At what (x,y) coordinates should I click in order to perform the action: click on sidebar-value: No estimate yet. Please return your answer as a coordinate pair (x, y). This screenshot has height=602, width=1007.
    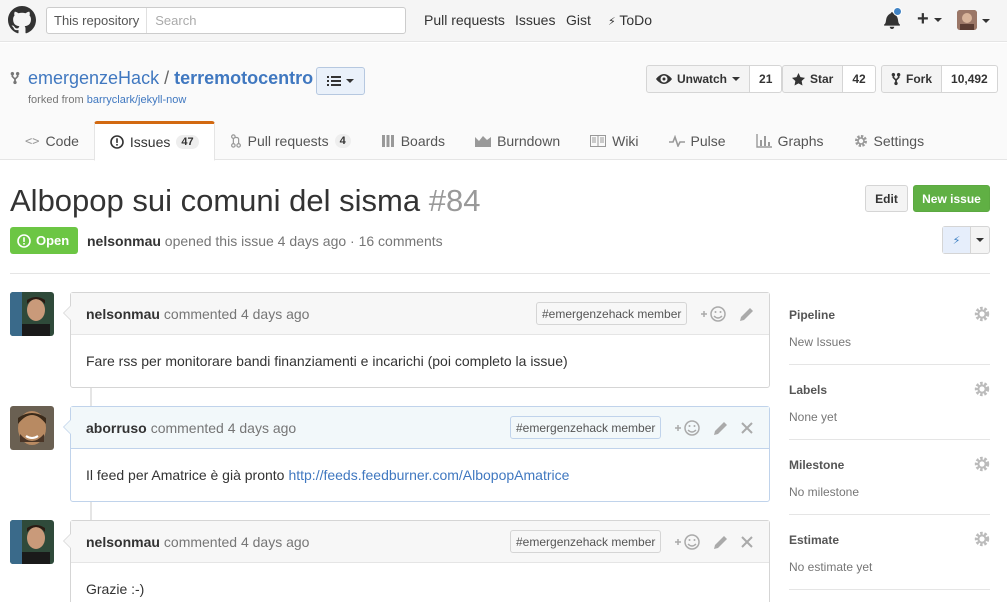
    Looking at the image, I should click on (831, 567).